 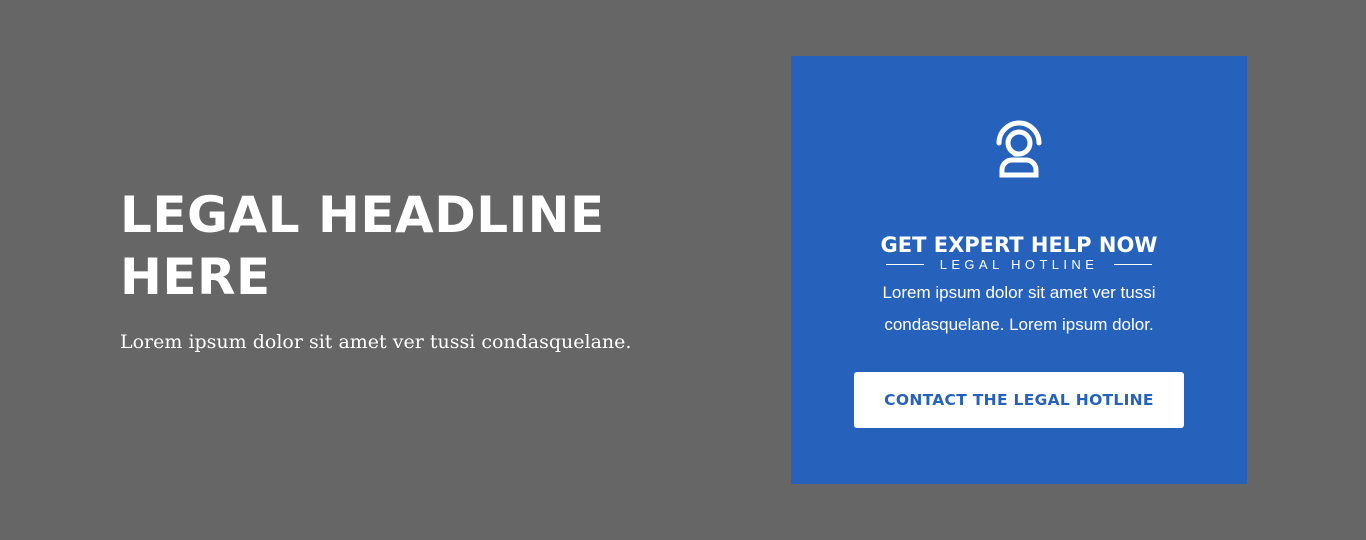 I want to click on headset-icon, so click(x=1019, y=149).